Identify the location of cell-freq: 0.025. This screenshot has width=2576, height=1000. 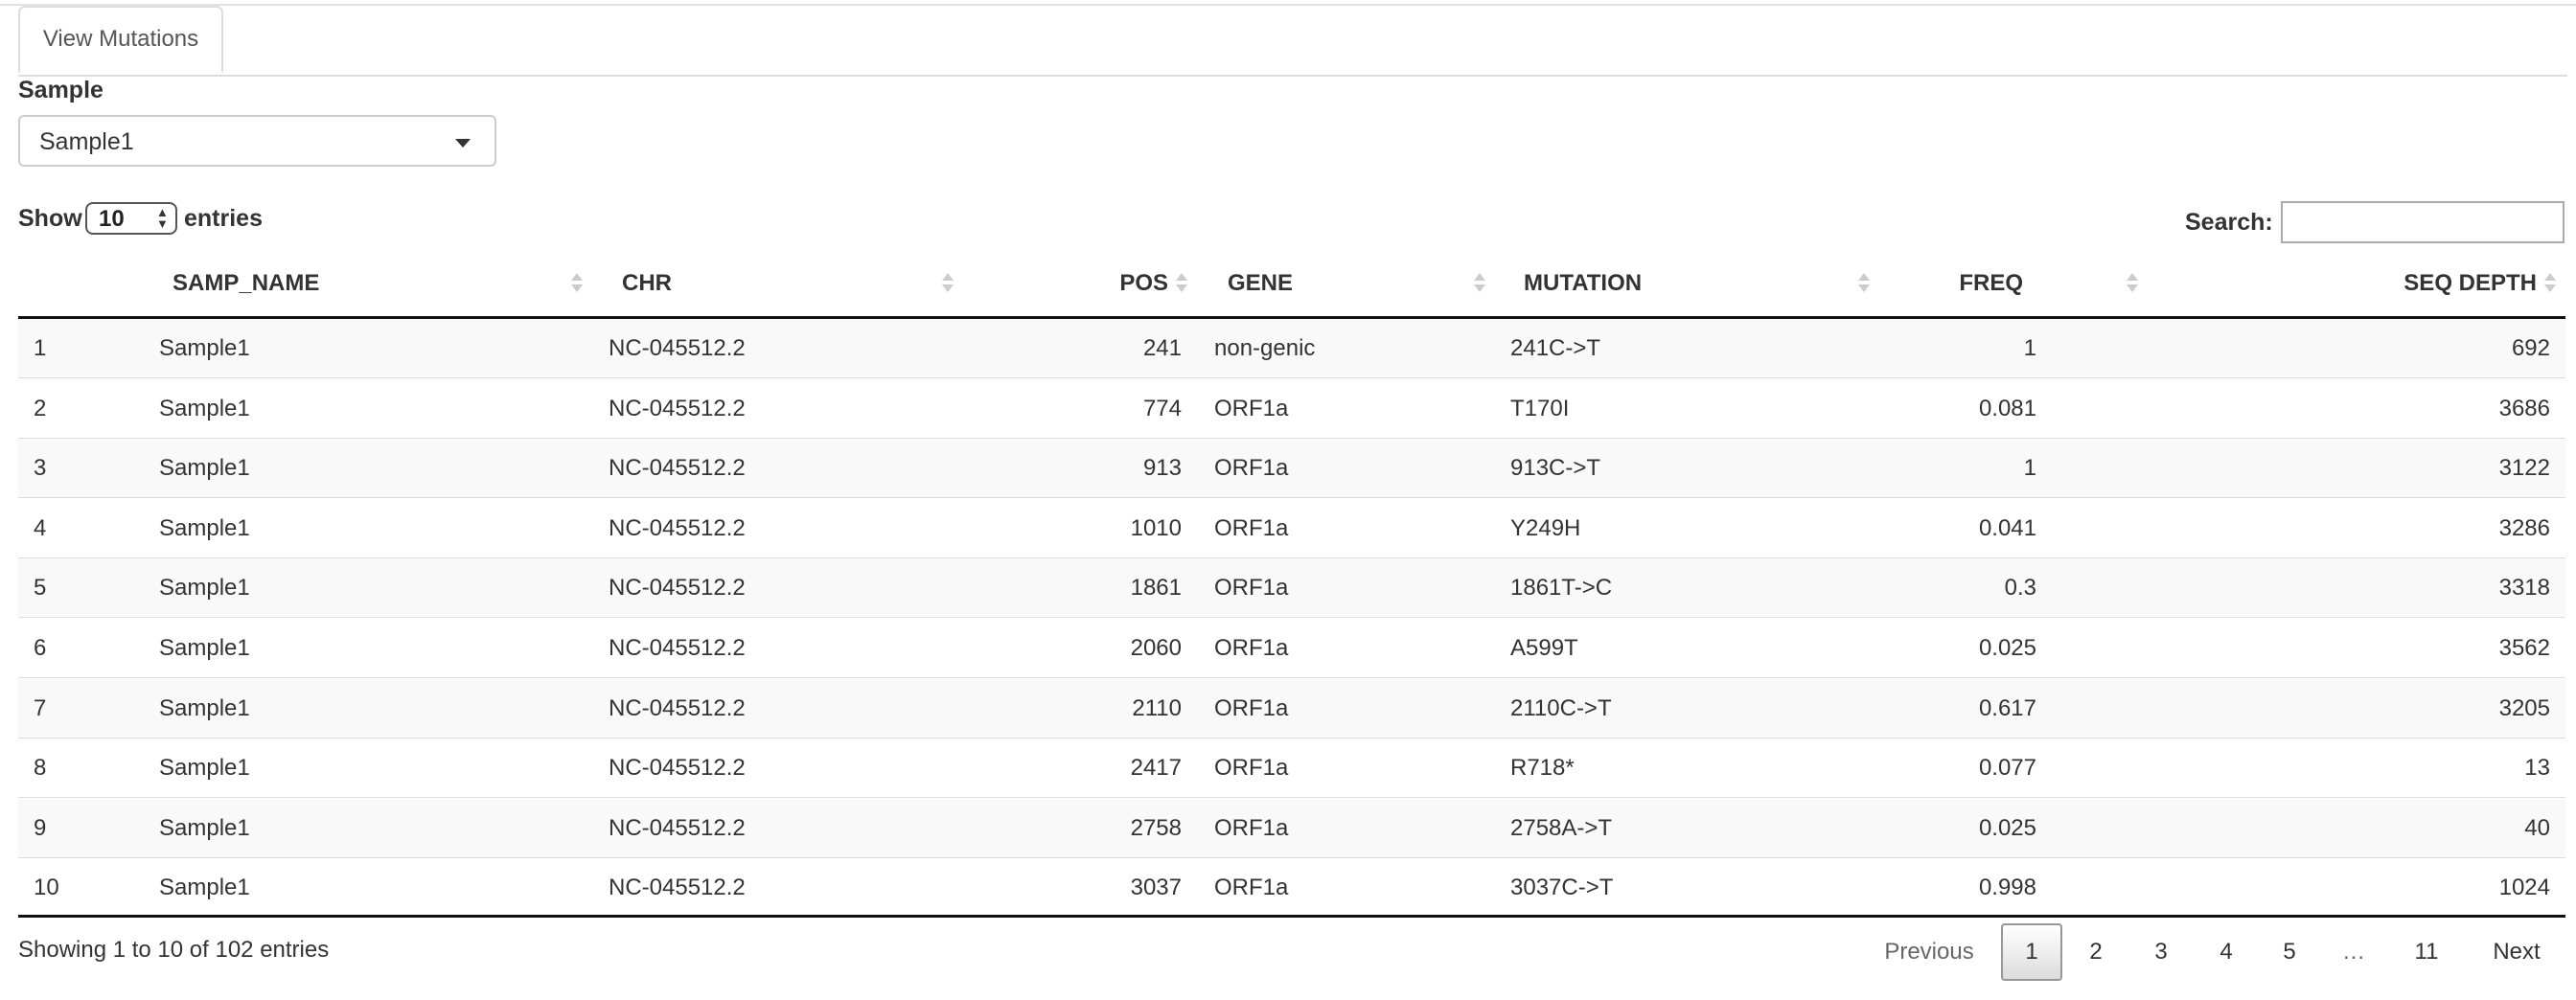
(2007, 828).